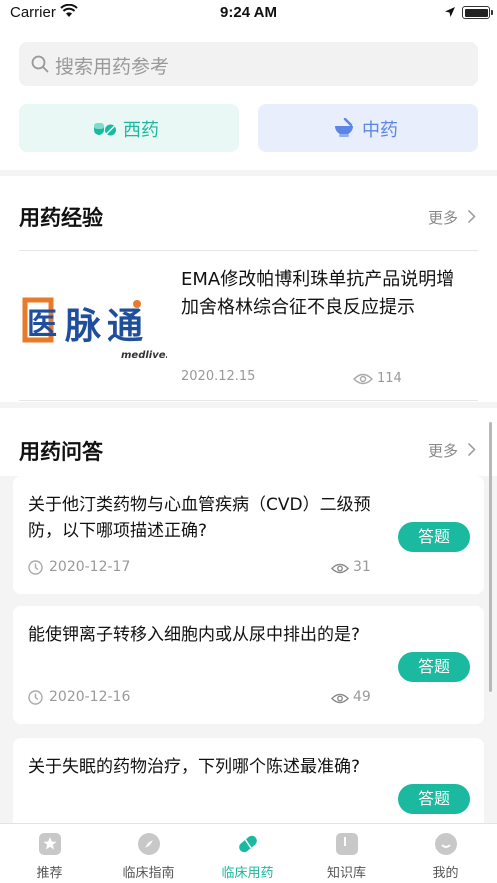 This screenshot has height=883, width=497. Describe the element at coordinates (148, 873) in the screenshot. I see `tab-label: 临床指南` at that location.